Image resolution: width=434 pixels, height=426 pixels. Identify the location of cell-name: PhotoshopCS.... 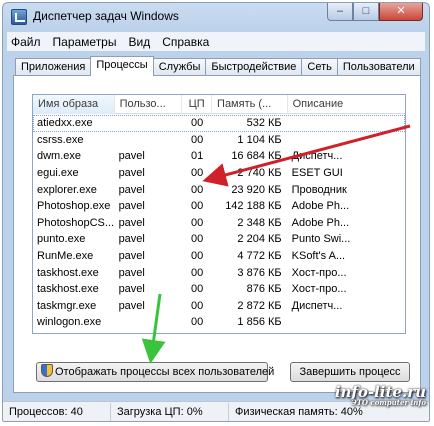
(76, 222).